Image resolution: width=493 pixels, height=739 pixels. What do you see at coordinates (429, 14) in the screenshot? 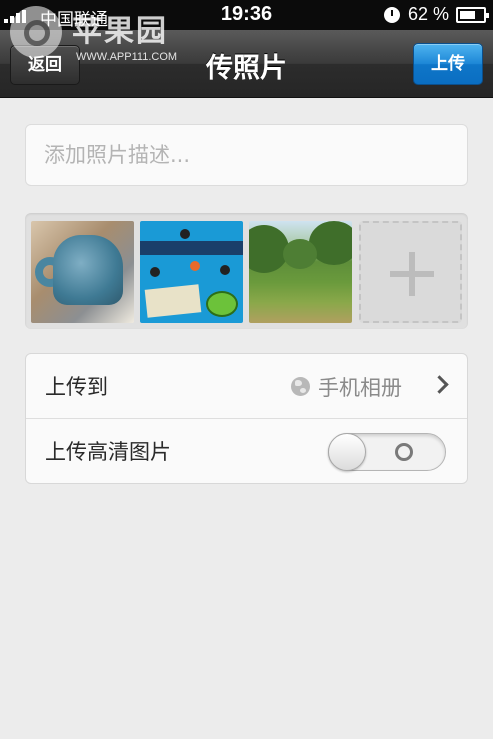
I see `battery-percentage: 62 %` at bounding box center [429, 14].